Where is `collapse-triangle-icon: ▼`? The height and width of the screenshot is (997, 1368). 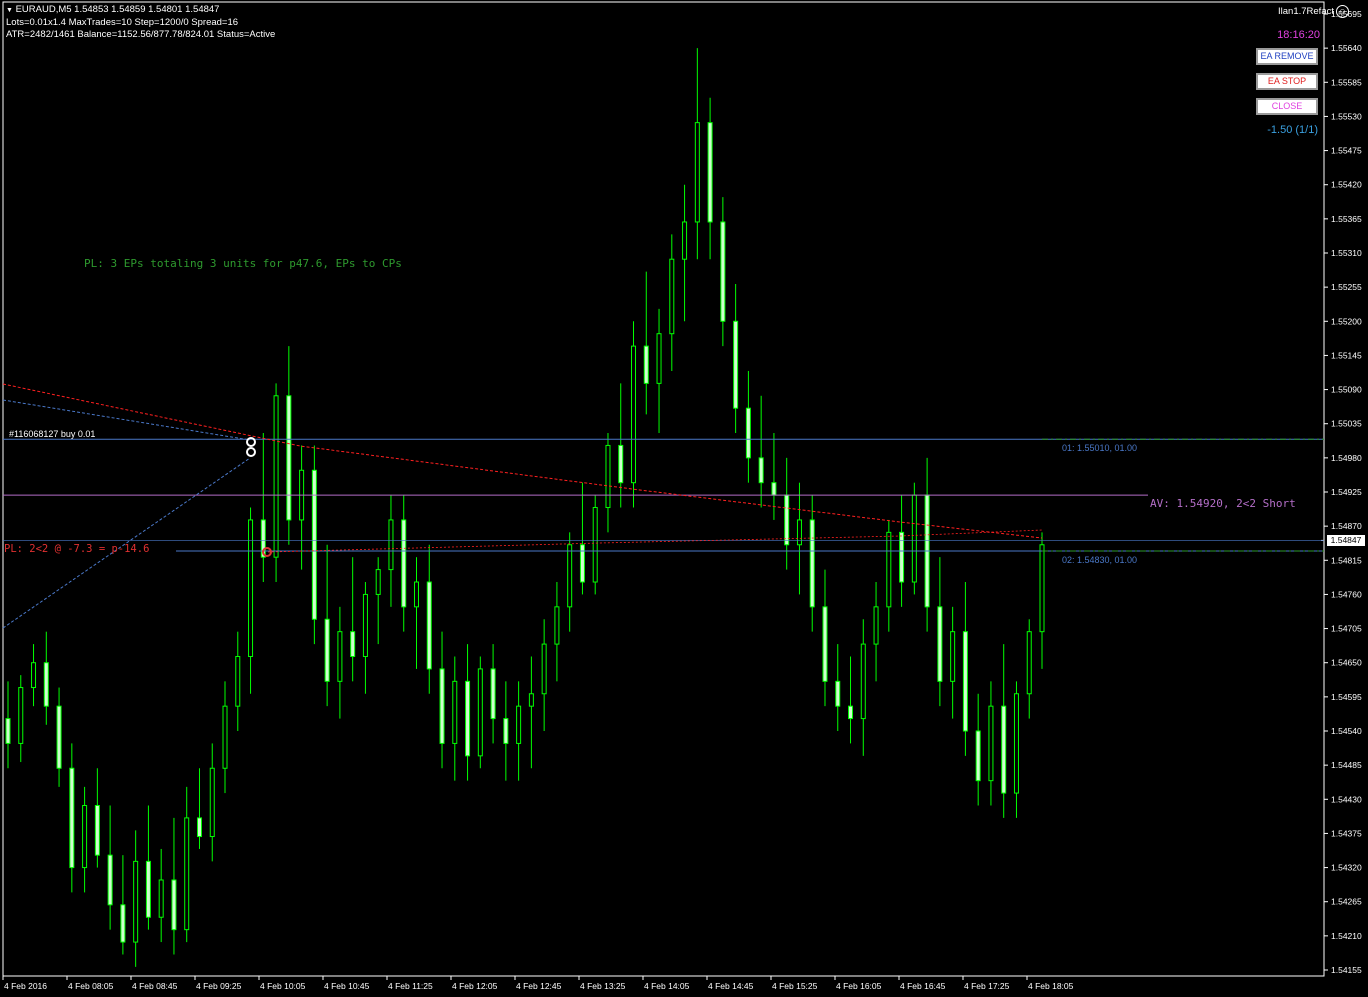
collapse-triangle-icon: ▼ is located at coordinates (9, 10).